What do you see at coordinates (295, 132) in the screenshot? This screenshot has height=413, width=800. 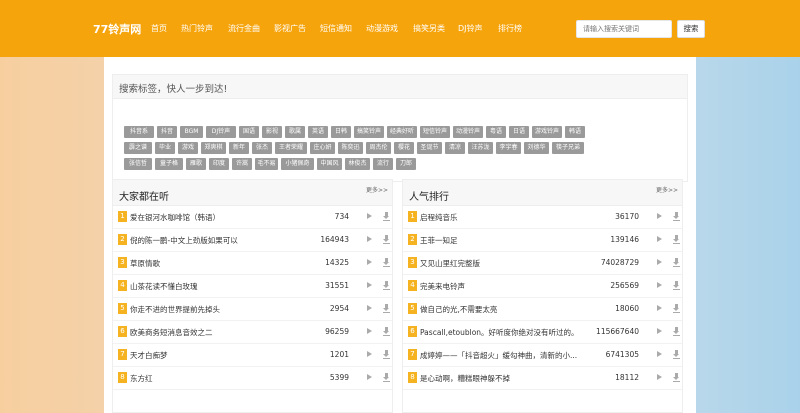 I see `tag-item: 歌属` at bounding box center [295, 132].